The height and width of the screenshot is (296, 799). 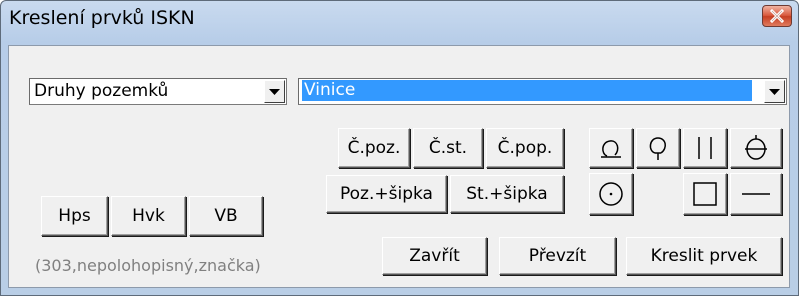 What do you see at coordinates (148, 265) in the screenshot?
I see `element-info-label: (303,nepolohopisný,značka)` at bounding box center [148, 265].